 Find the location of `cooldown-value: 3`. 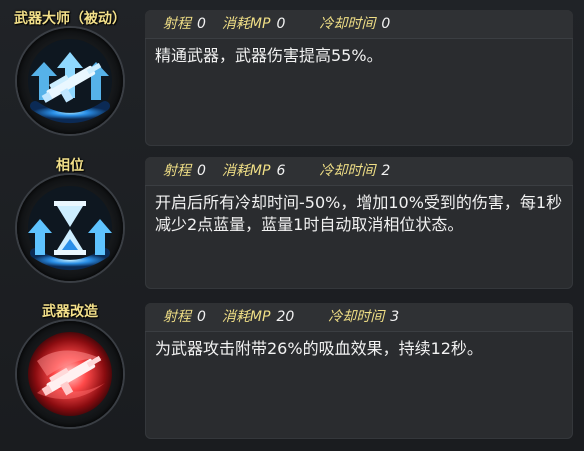

cooldown-value: 3 is located at coordinates (395, 317).